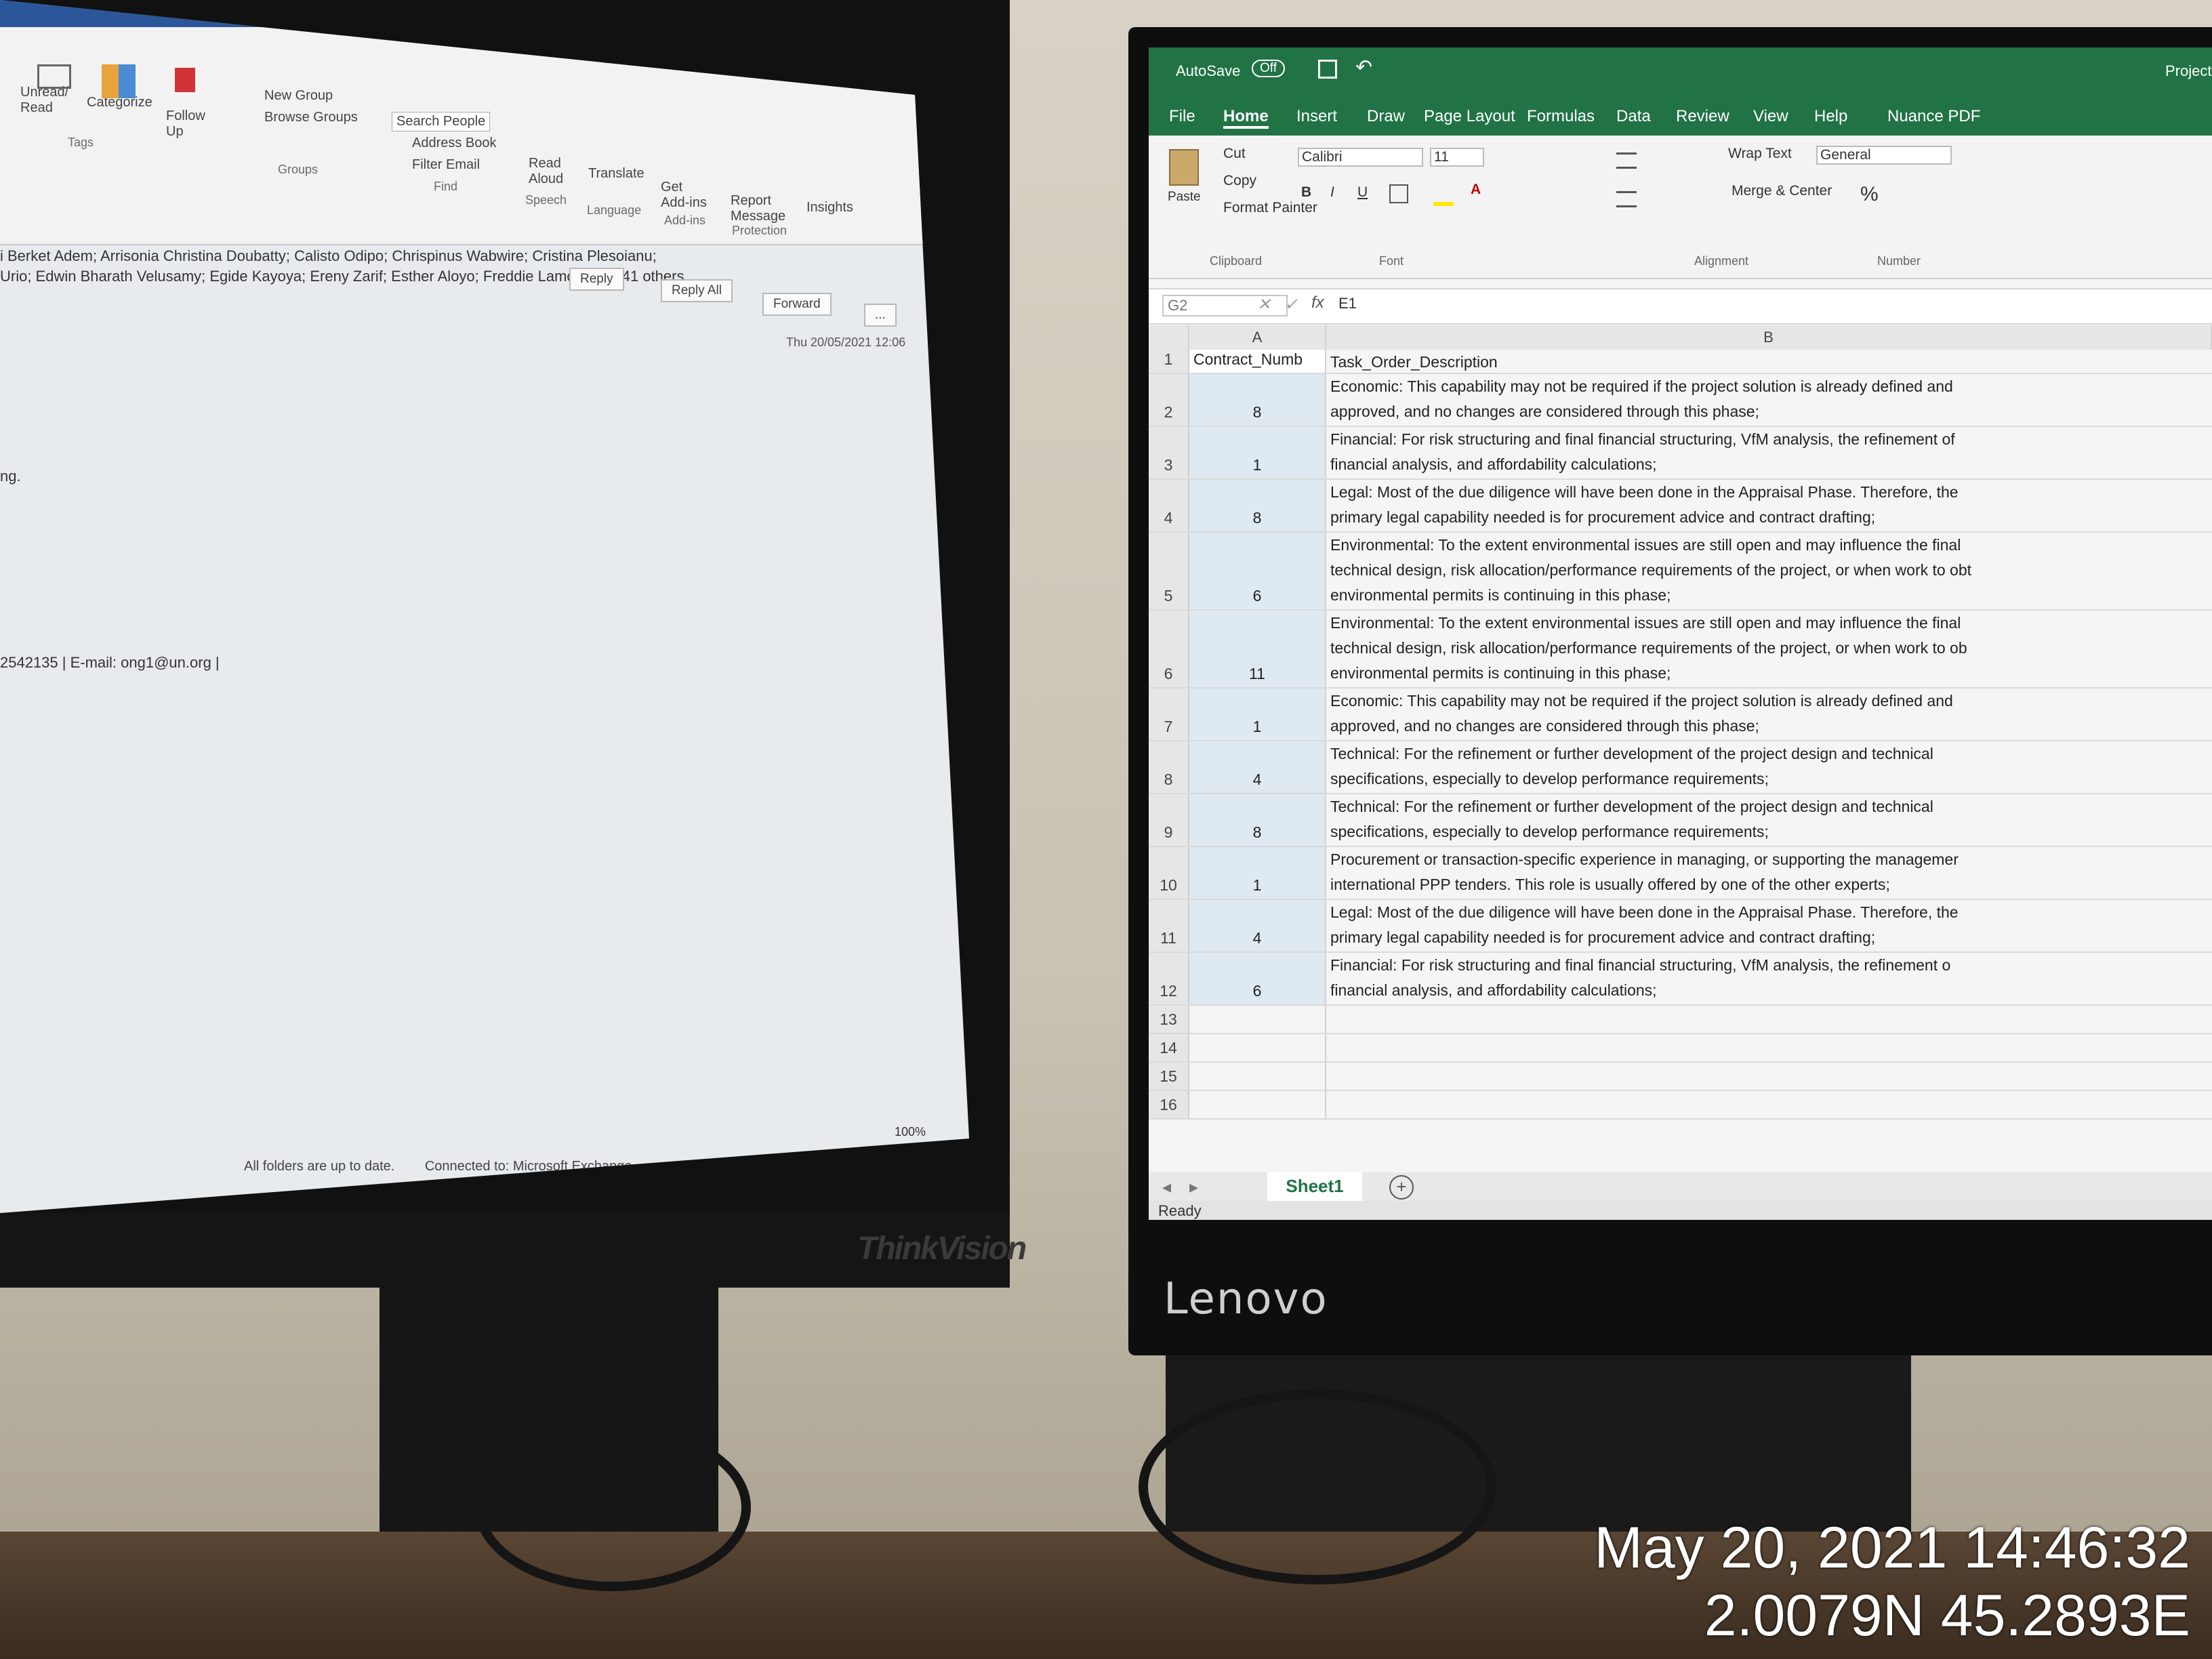  What do you see at coordinates (1933, 116) in the screenshot?
I see `tab-nuance-pdf: Nuance PDF` at bounding box center [1933, 116].